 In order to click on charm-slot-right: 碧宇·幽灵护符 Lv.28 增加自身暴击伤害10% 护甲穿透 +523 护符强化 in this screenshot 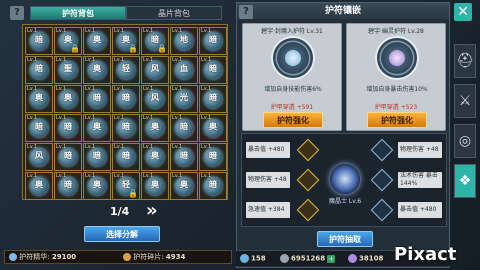, I will do `click(396, 77)`.